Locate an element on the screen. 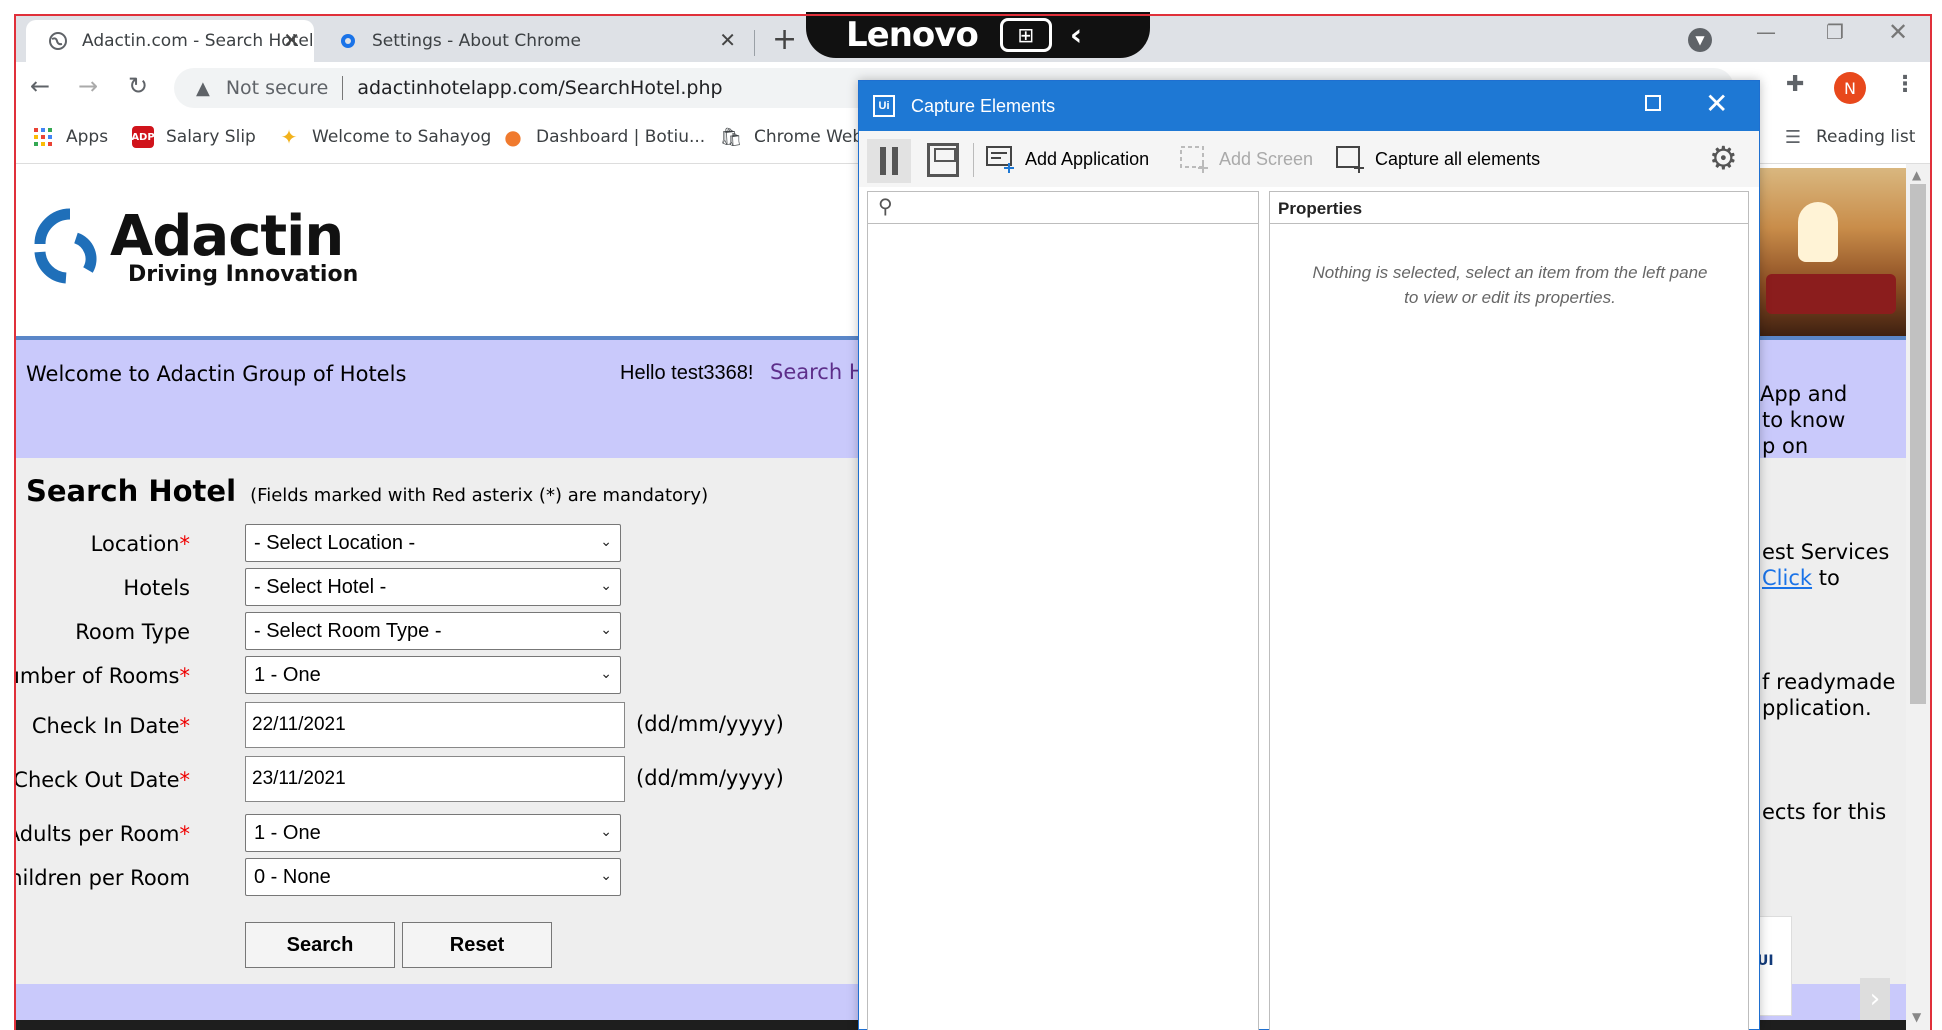 Image resolution: width=1942 pixels, height=1030 pixels. uipath-logo-icon: Ui is located at coordinates (884, 106).